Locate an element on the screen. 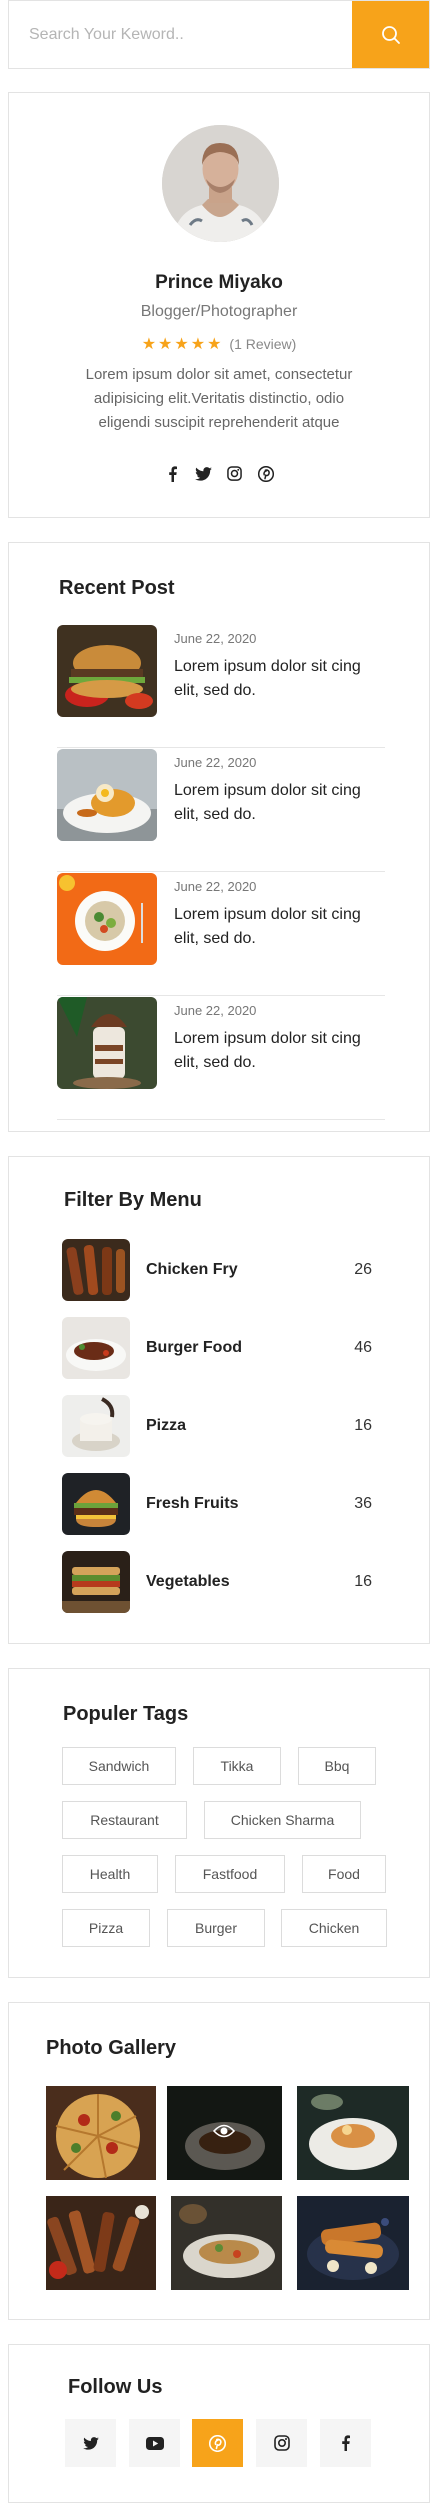 The height and width of the screenshot is (2509, 439). menu-item-vegetables: Vegetables 16 is located at coordinates (217, 1582).